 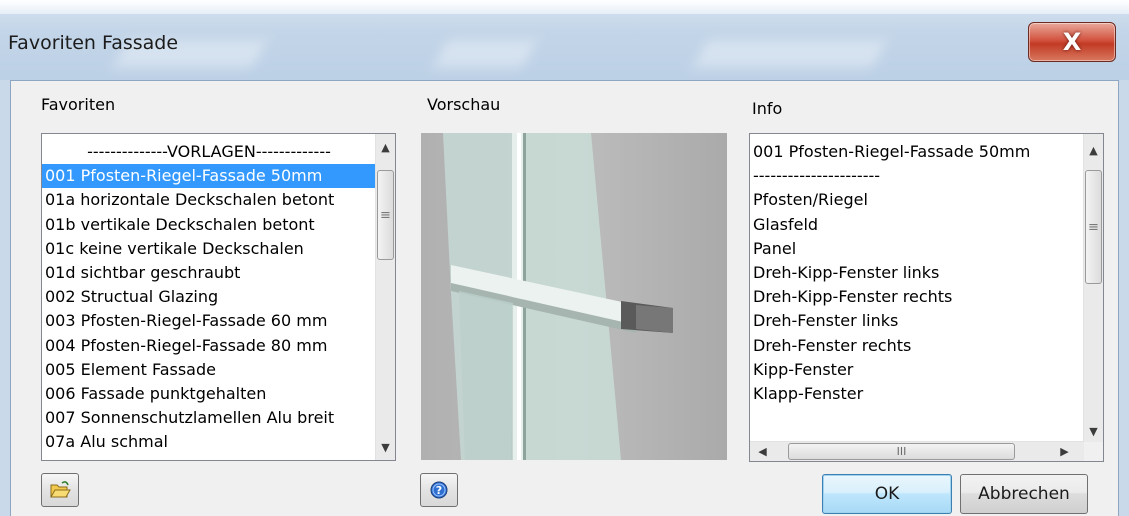 I want to click on cancel-button: Abbrechen, so click(x=1024, y=494).